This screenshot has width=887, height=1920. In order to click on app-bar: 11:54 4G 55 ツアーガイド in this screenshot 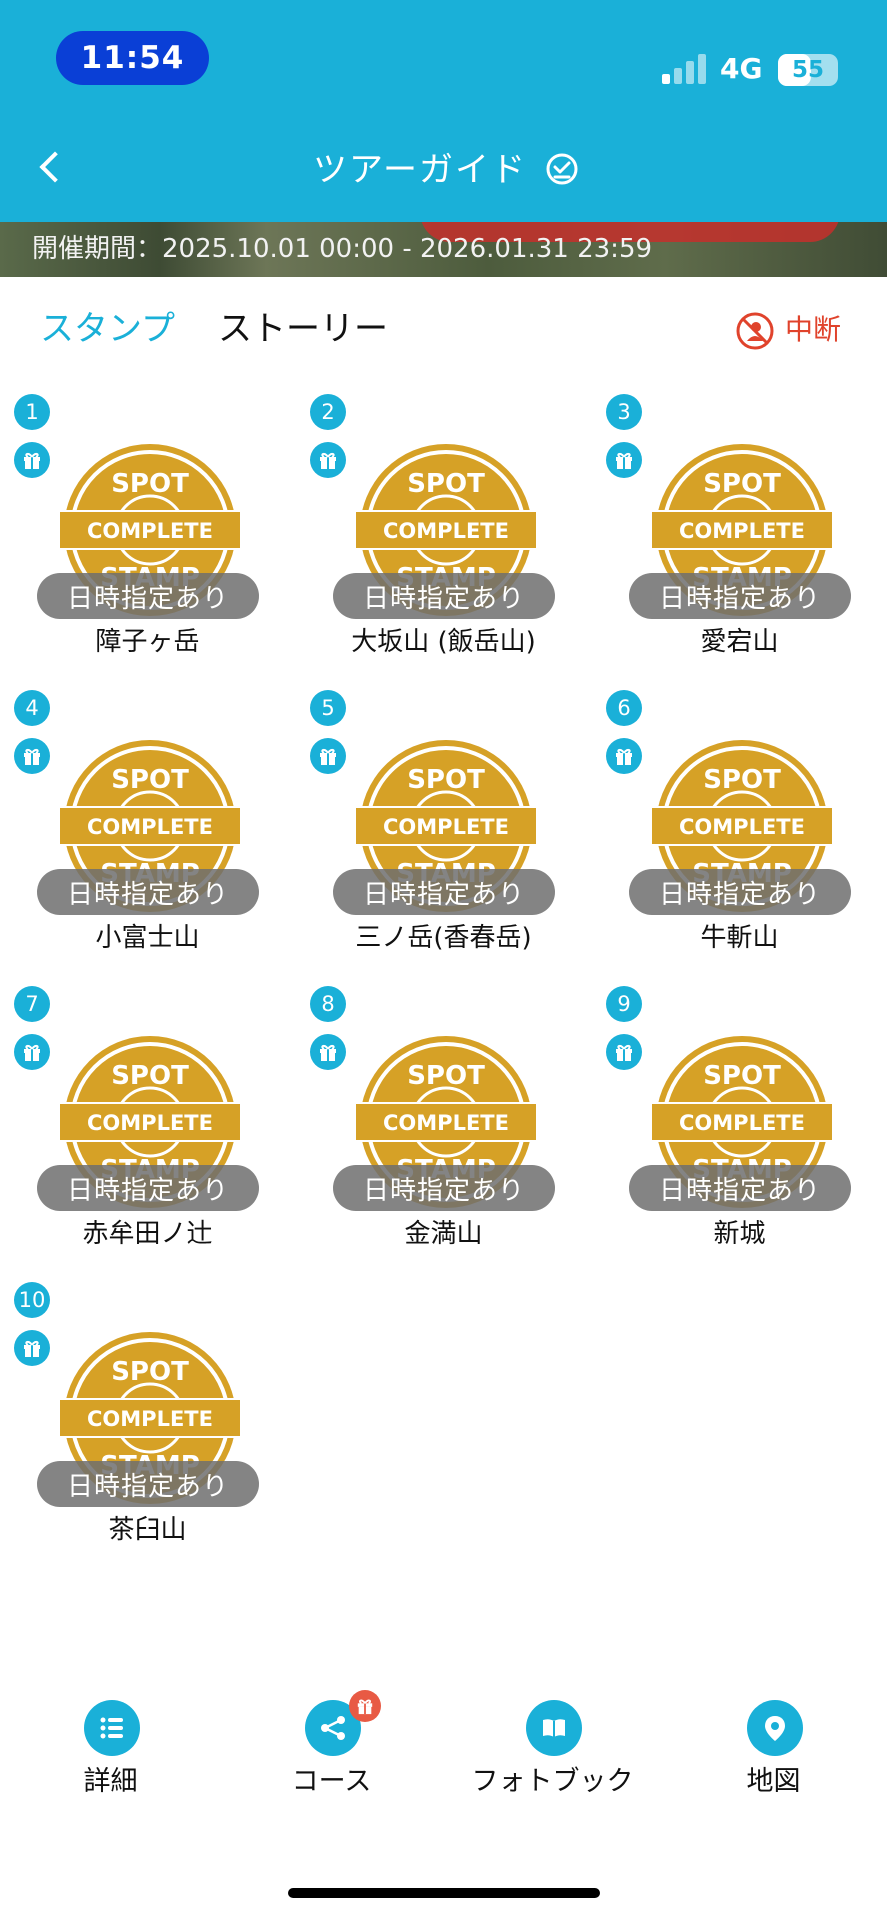, I will do `click(443, 111)`.